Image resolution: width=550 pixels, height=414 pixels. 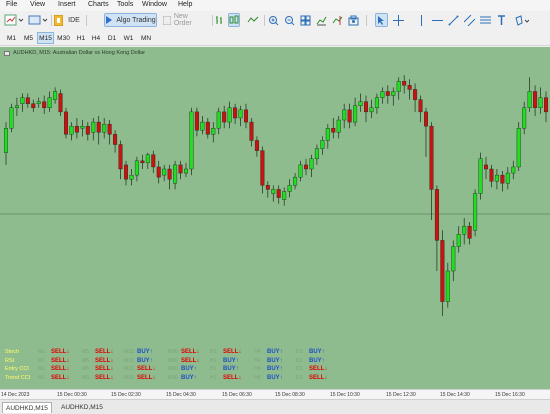 What do you see at coordinates (185, 20) in the screenshot?
I see `new-order-button: New Order` at bounding box center [185, 20].